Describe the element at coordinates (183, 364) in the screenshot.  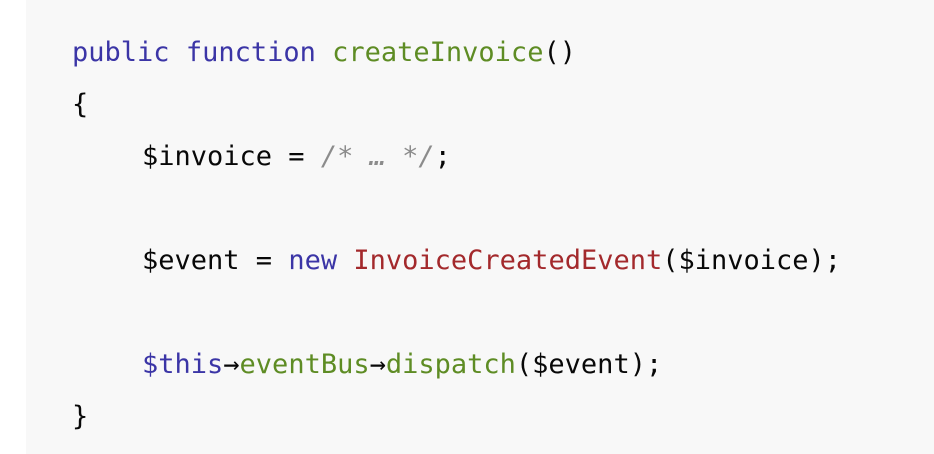
I see `this-keyword: $this` at that location.